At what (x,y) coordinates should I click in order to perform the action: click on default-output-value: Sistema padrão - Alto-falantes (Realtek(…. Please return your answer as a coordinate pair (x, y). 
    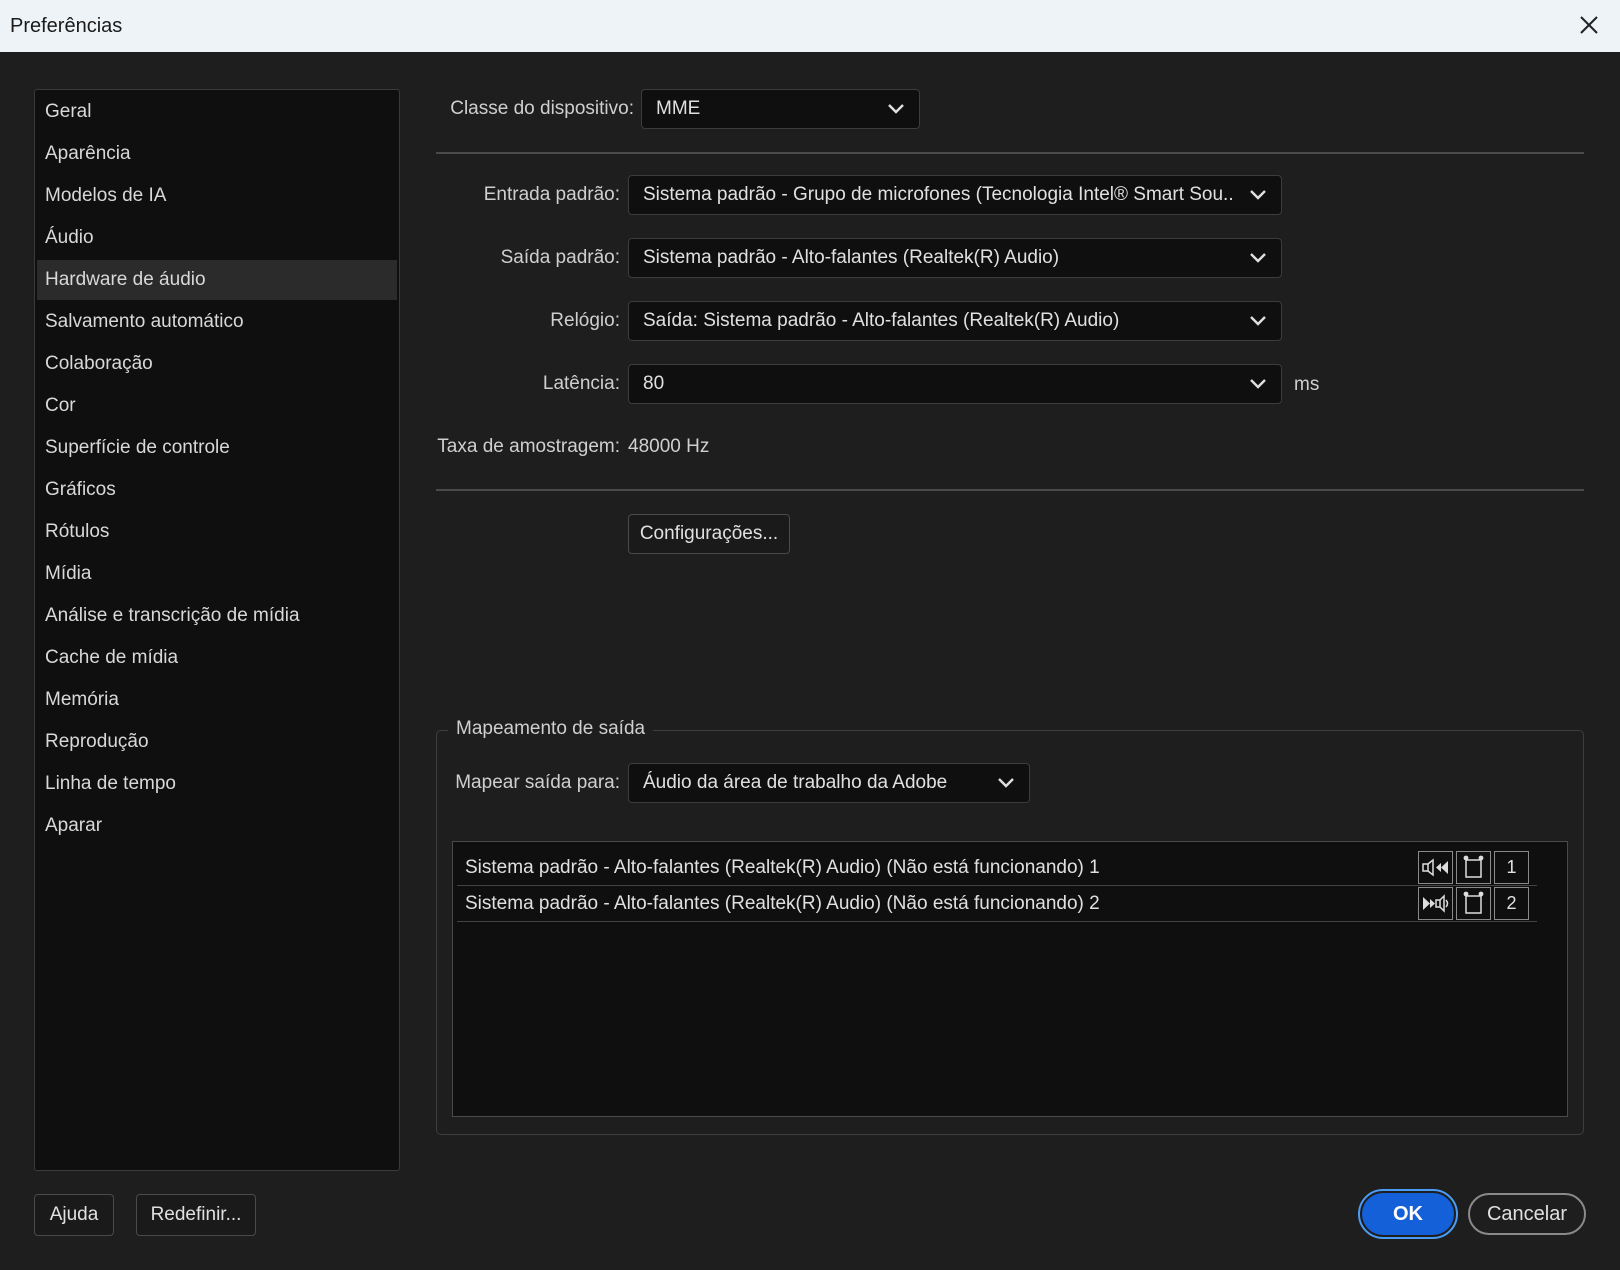
    Looking at the image, I should click on (851, 257).